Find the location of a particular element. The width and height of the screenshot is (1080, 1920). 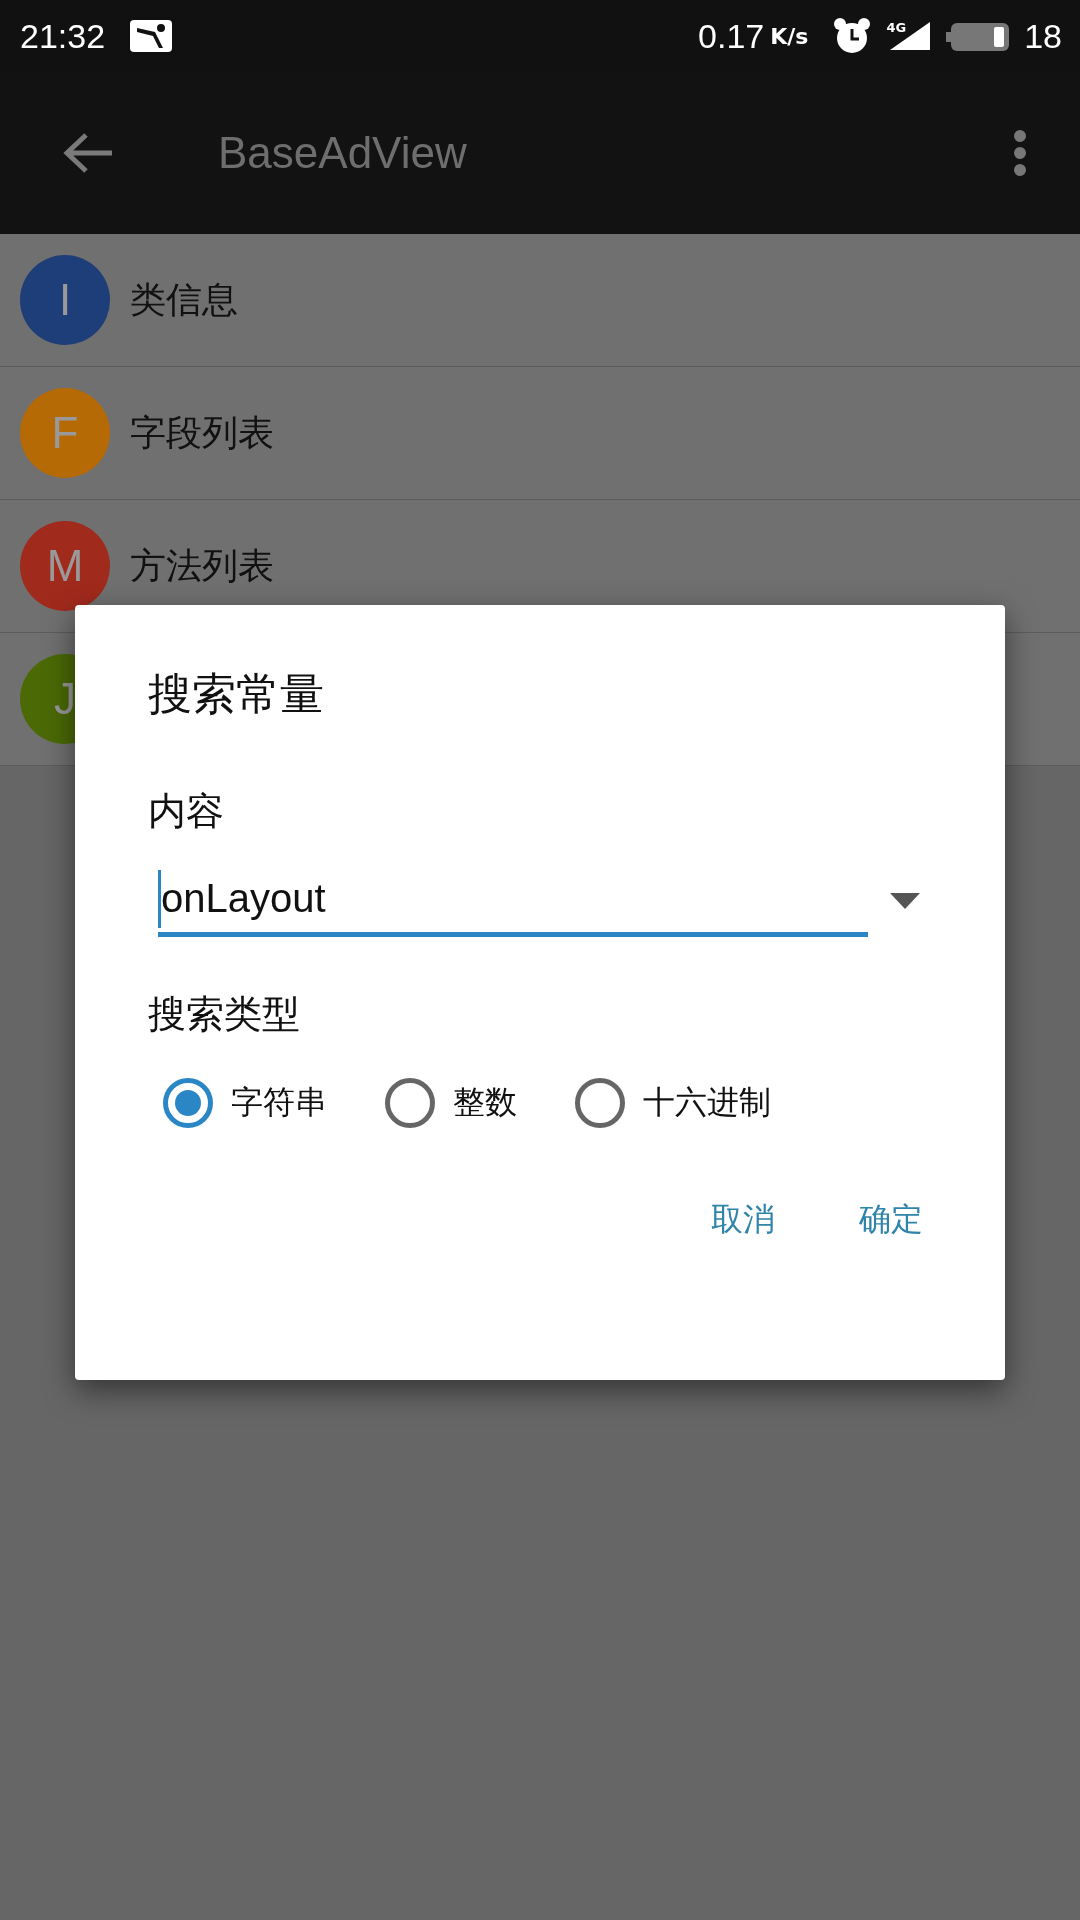

toolbar-title: BaseAdView is located at coordinates (343, 153).